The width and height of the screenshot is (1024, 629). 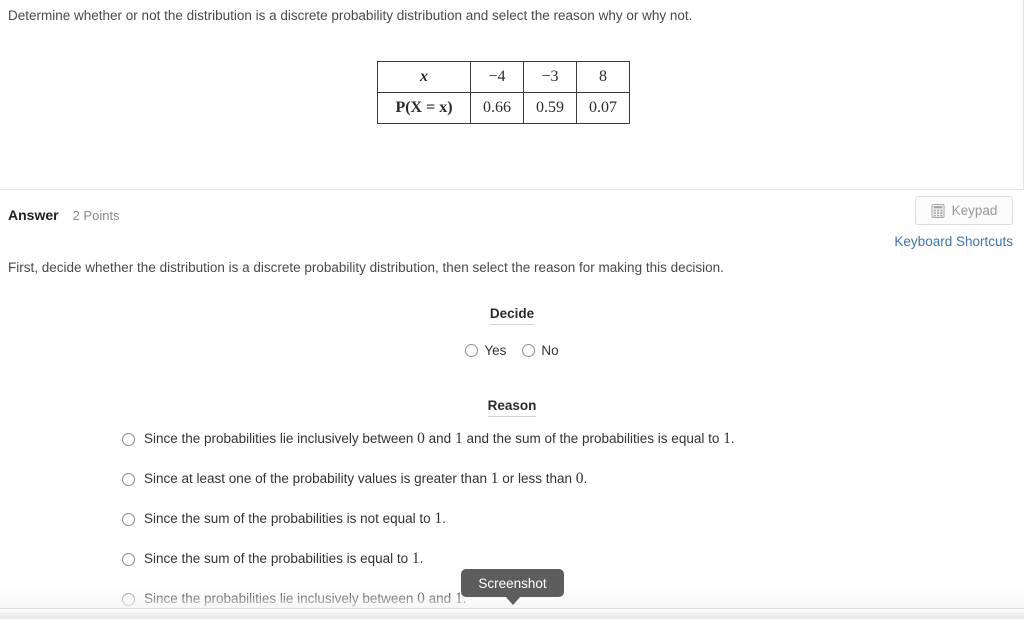 What do you see at coordinates (550, 108) in the screenshot?
I see `table-cell-p-1: 0.59` at bounding box center [550, 108].